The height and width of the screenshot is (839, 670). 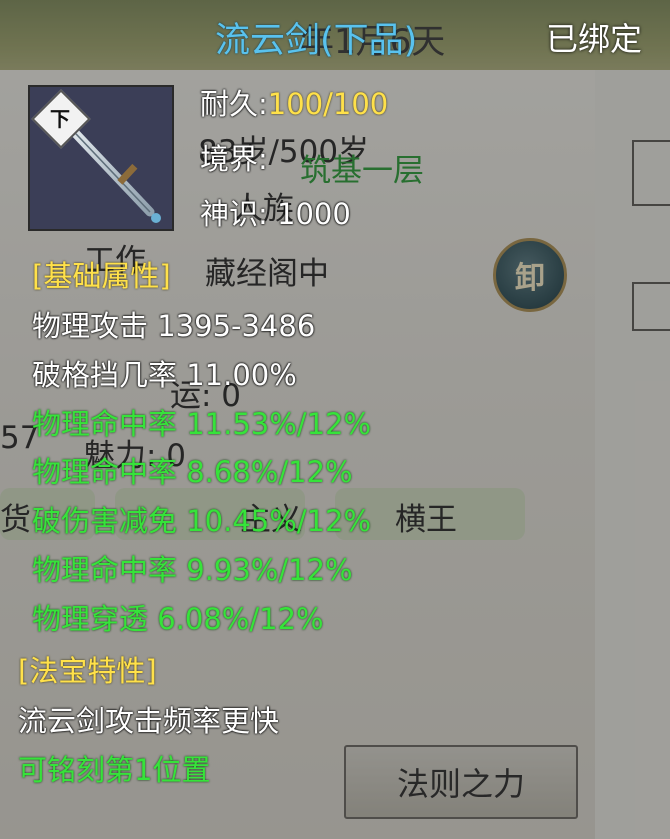 What do you see at coordinates (101, 276) in the screenshot?
I see `base-attributes-header: [基础属性]` at bounding box center [101, 276].